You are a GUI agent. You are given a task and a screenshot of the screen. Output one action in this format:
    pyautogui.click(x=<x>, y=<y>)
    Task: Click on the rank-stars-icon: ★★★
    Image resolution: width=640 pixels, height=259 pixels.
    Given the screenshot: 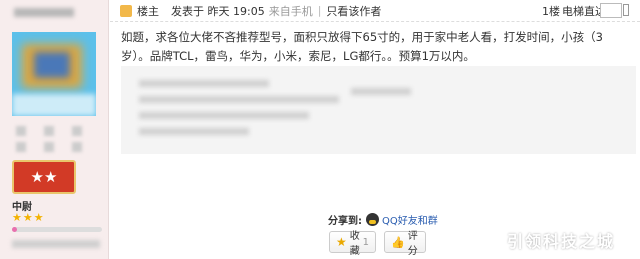 What is the action you would take?
    pyautogui.click(x=28, y=217)
    